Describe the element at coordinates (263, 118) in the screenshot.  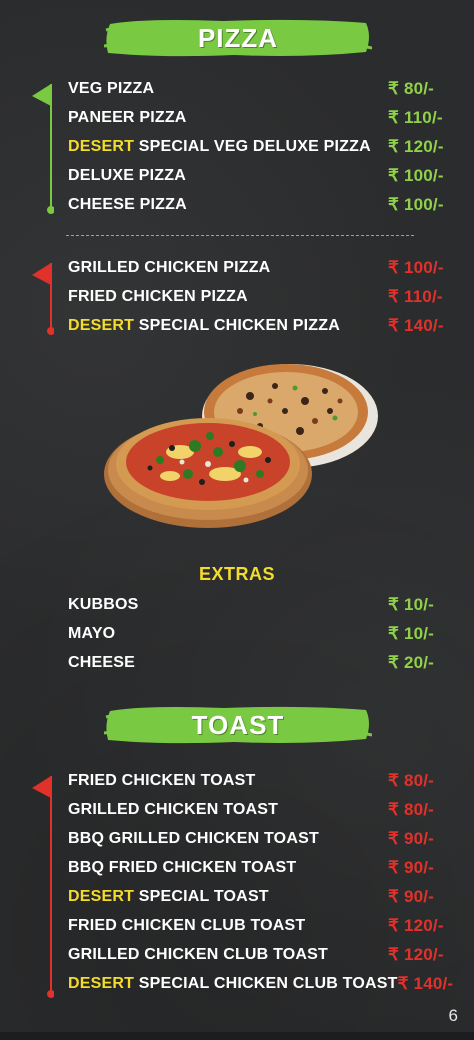
I see `menu-item: PANEER PIZZA ₹ 110/-` at that location.